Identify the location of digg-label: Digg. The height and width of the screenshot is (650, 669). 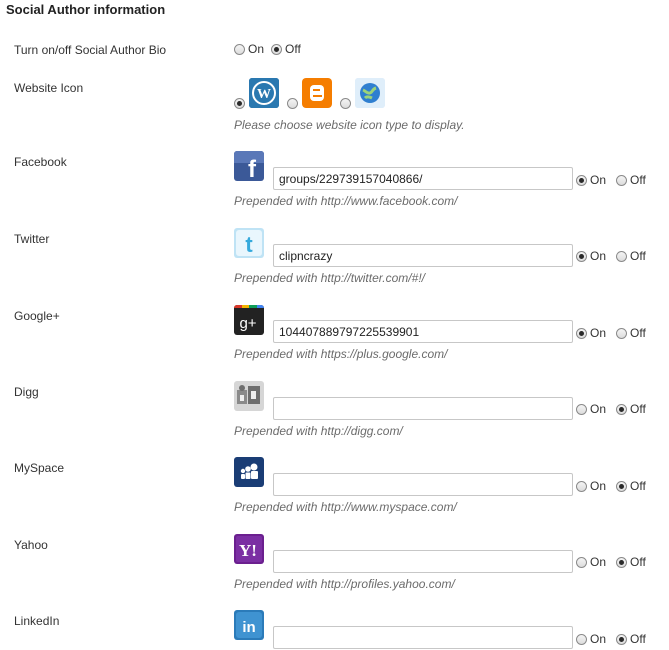
(26, 392).